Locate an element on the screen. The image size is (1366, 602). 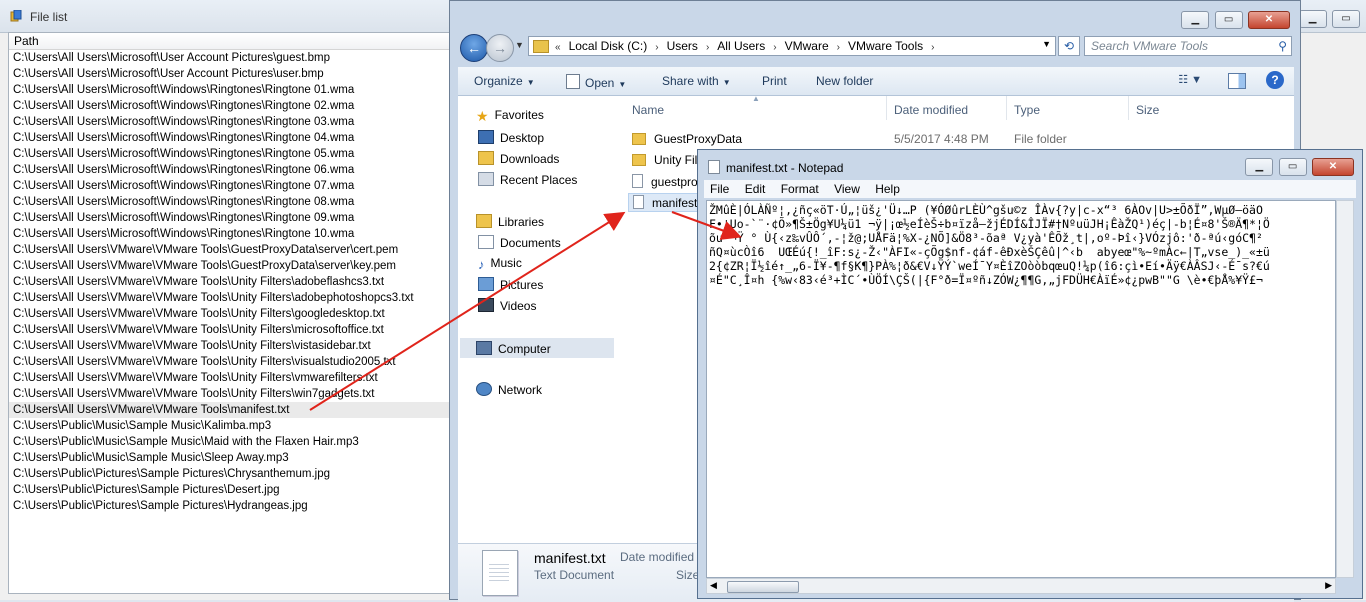
notepad-close-button: ✕ is located at coordinates (1333, 167).